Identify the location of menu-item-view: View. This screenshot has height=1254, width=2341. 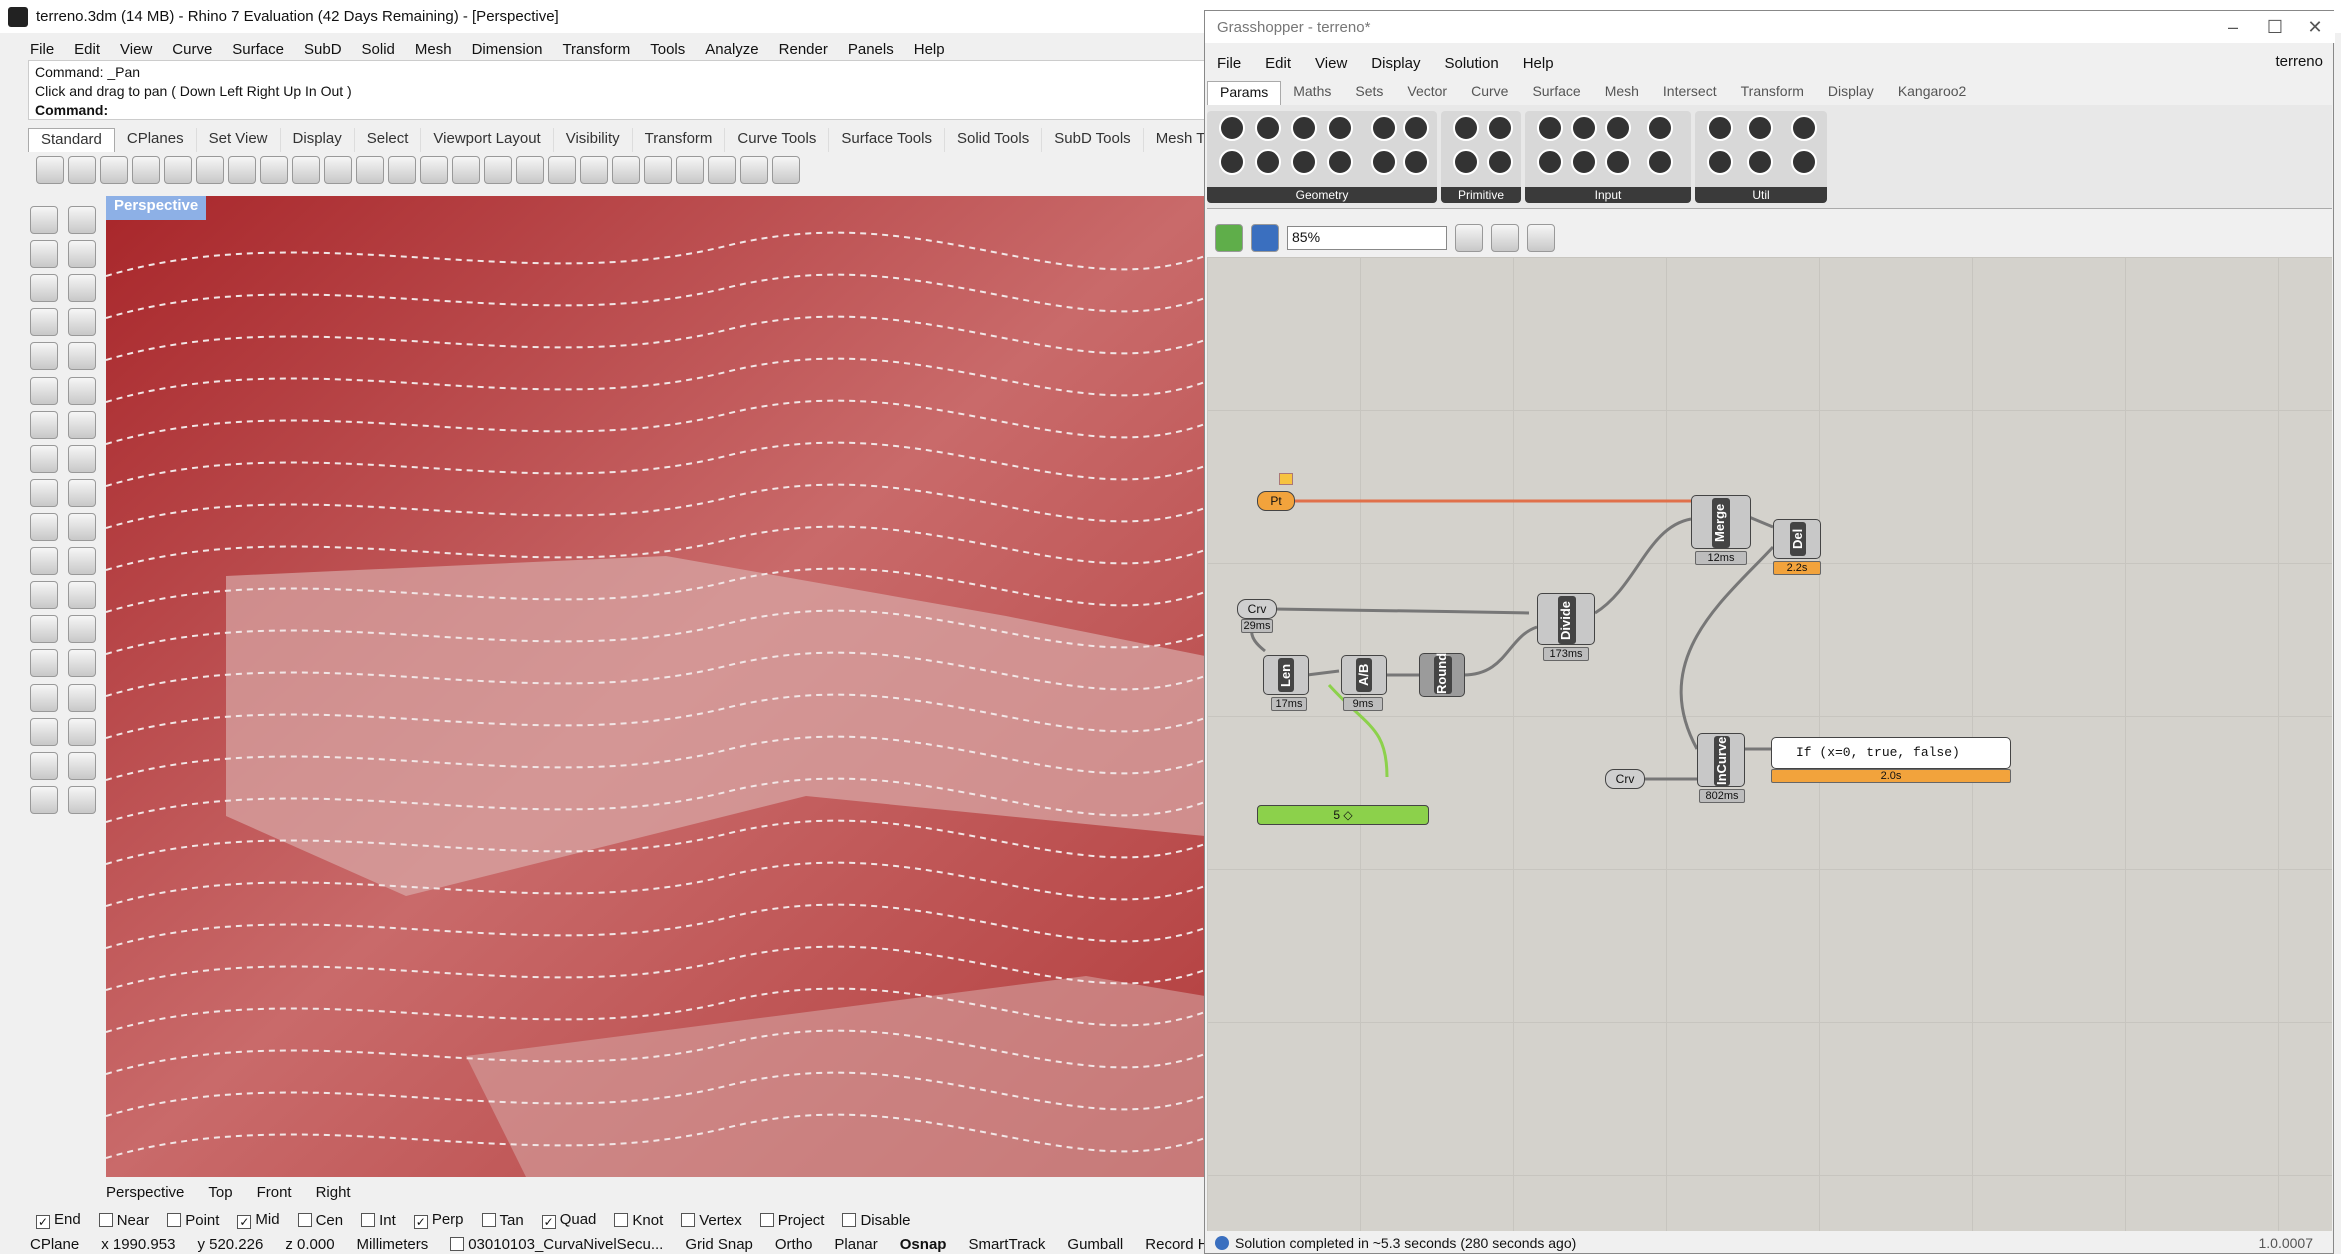
(136, 49).